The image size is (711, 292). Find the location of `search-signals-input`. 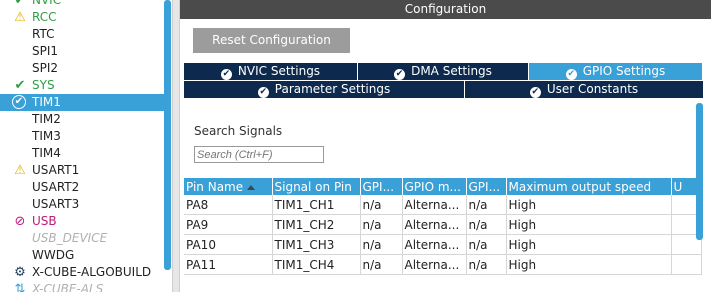

search-signals-input is located at coordinates (259, 154).